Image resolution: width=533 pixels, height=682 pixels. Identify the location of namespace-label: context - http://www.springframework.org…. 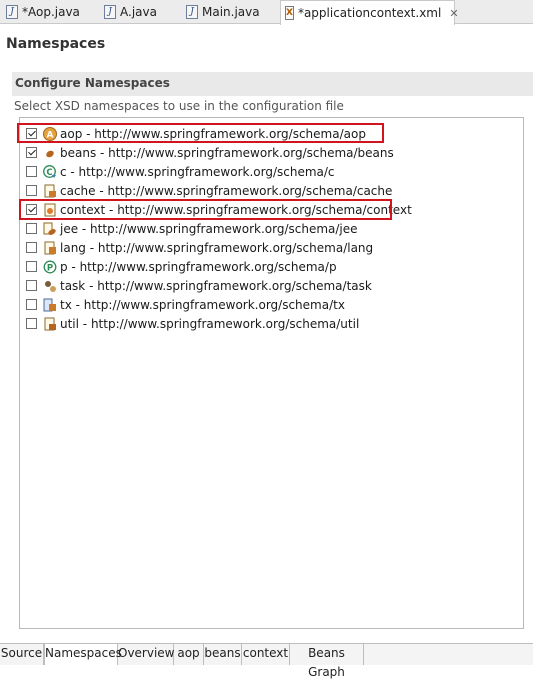
(236, 209).